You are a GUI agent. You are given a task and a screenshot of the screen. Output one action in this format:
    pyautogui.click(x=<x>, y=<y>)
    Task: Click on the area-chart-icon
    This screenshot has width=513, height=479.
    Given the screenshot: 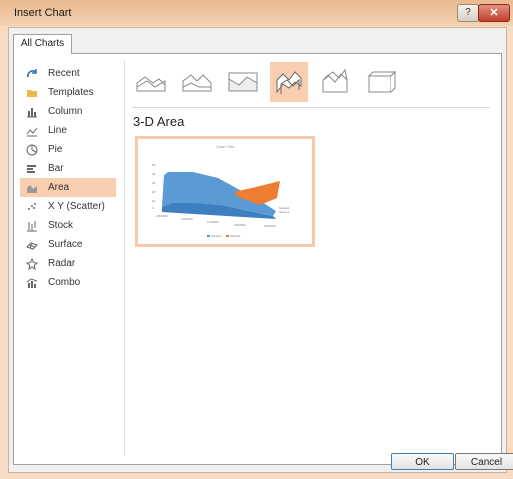 What is the action you would take?
    pyautogui.click(x=32, y=188)
    